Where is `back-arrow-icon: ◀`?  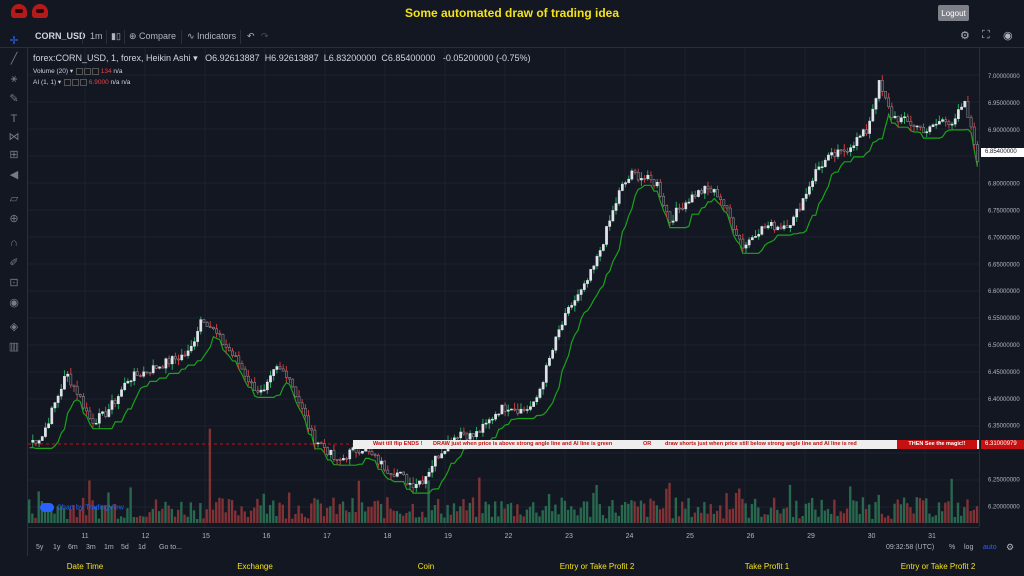 back-arrow-icon: ◀ is located at coordinates (14, 175).